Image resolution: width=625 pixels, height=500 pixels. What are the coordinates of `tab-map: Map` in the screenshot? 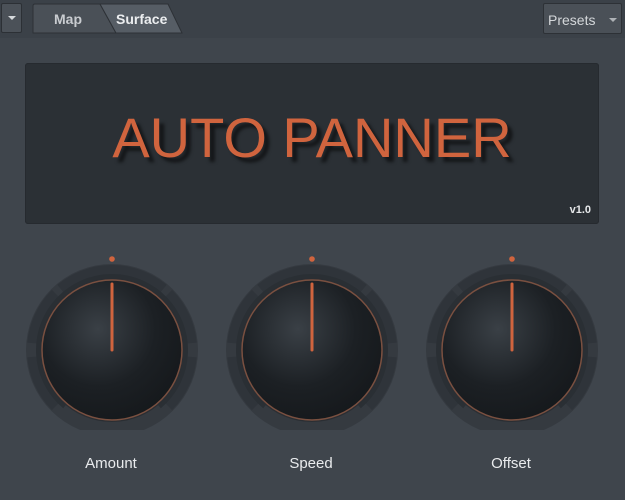 It's located at (68, 19).